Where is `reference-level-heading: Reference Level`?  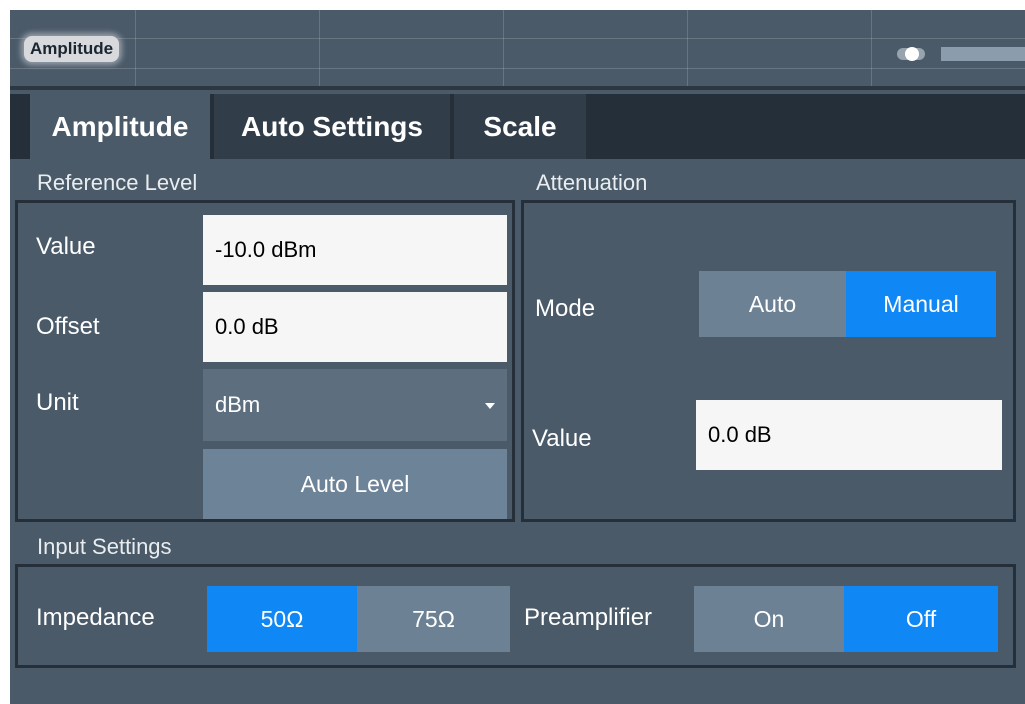 reference-level-heading: Reference Level is located at coordinates (117, 182).